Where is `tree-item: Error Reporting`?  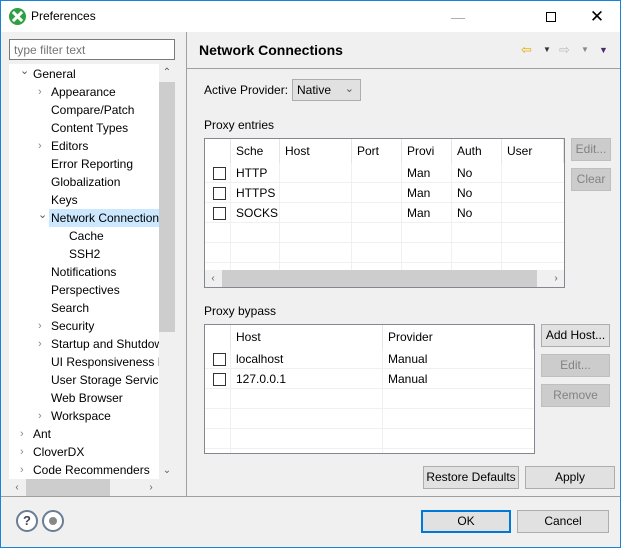 tree-item: Error Reporting is located at coordinates (84, 164).